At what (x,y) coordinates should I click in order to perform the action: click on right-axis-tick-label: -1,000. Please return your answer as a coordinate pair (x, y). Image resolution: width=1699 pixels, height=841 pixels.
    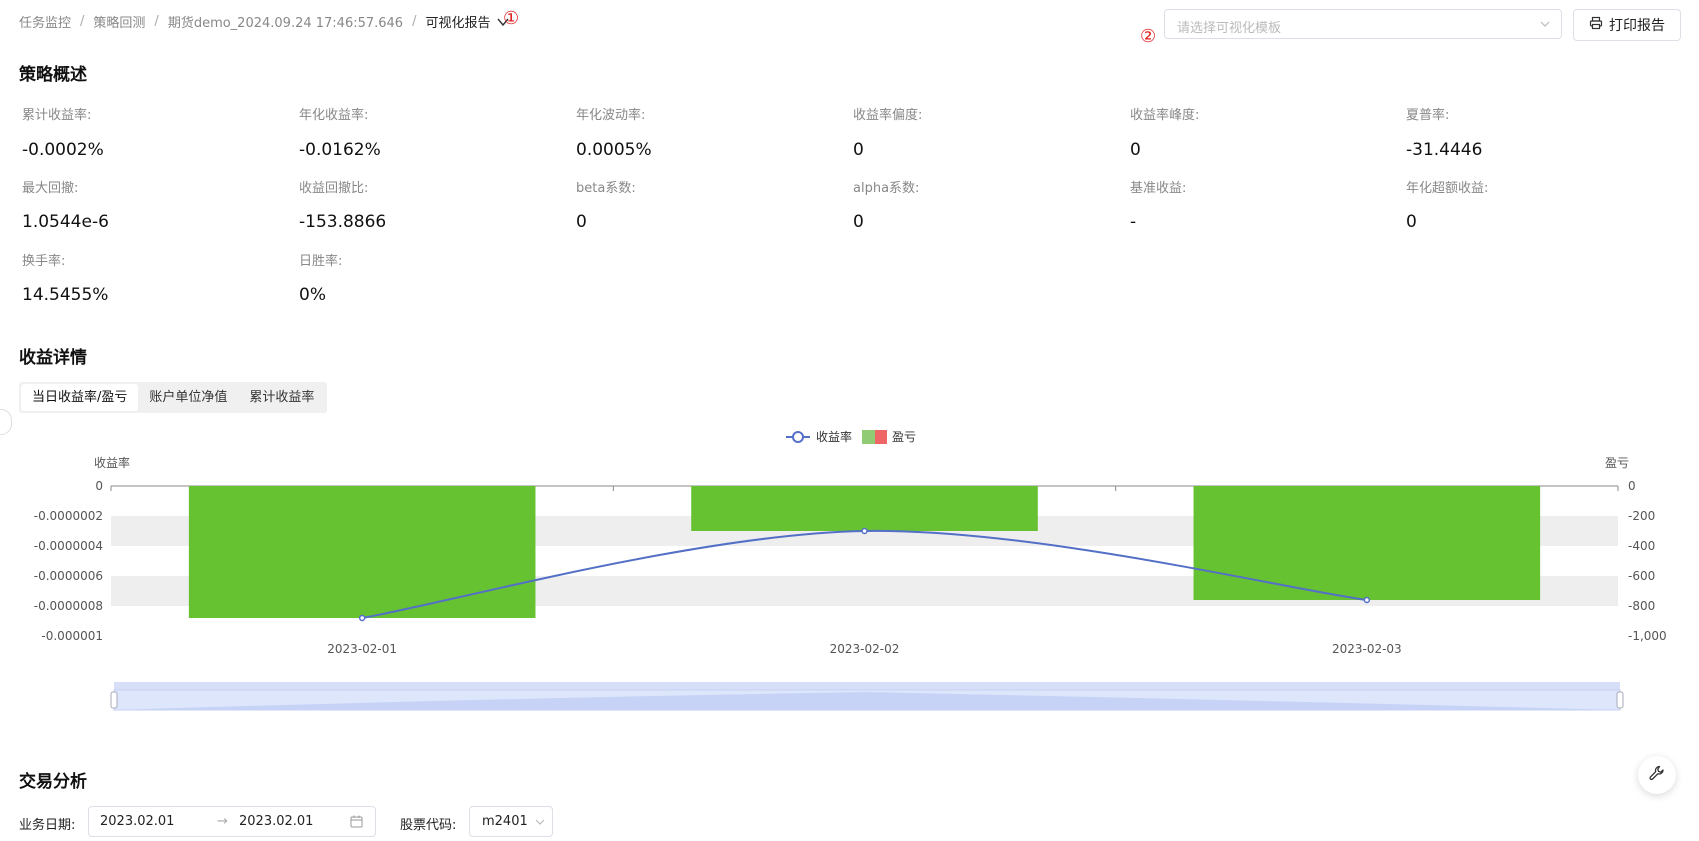
    Looking at the image, I should click on (1647, 636).